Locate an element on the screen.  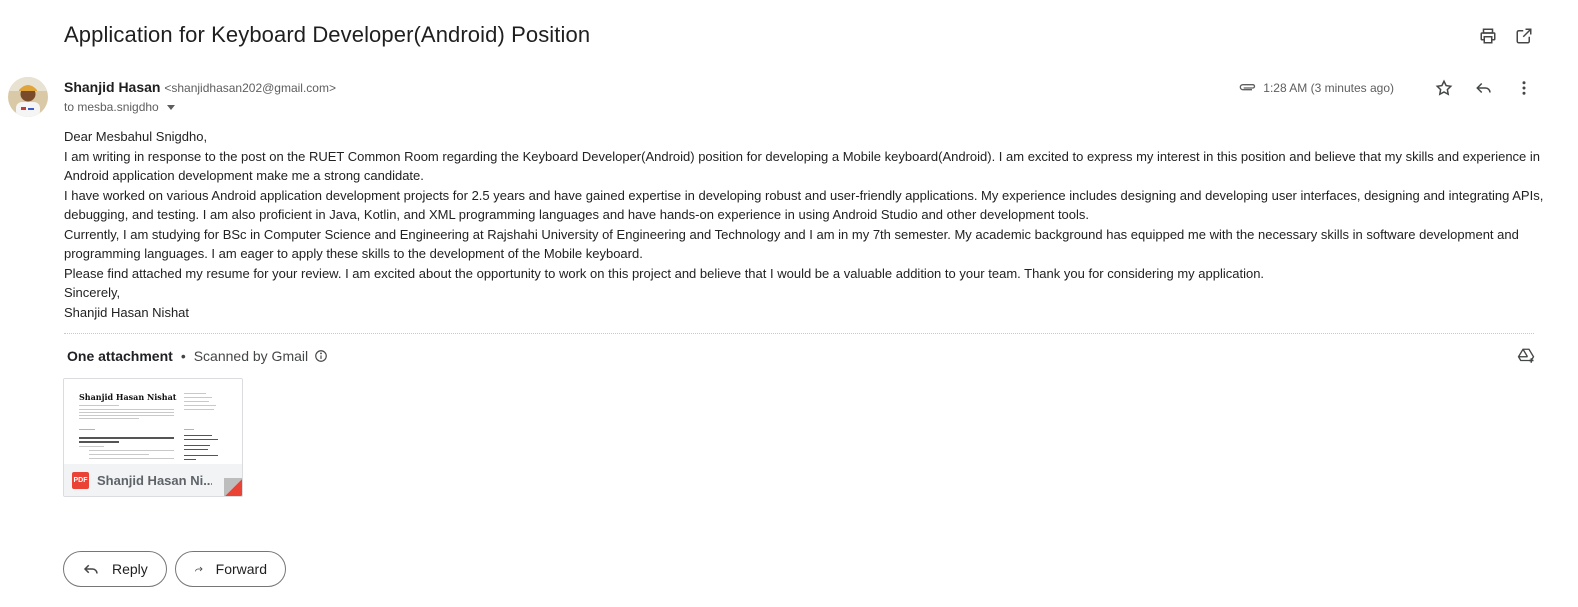
reply-label: Reply is located at coordinates (130, 569).